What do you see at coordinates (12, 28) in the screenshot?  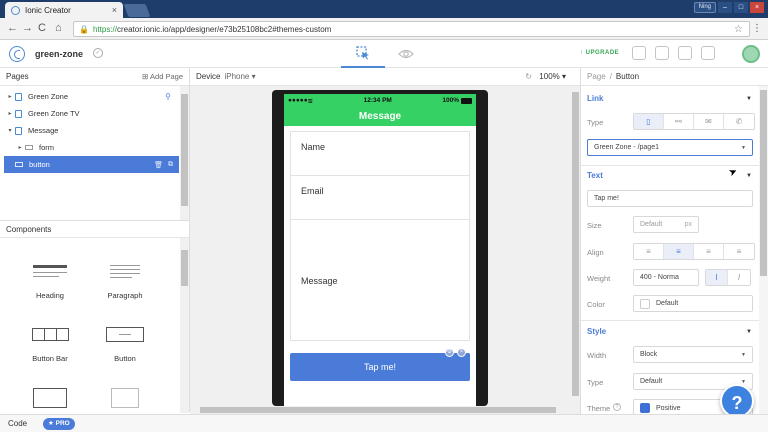 I see `back-icon: ←` at bounding box center [12, 28].